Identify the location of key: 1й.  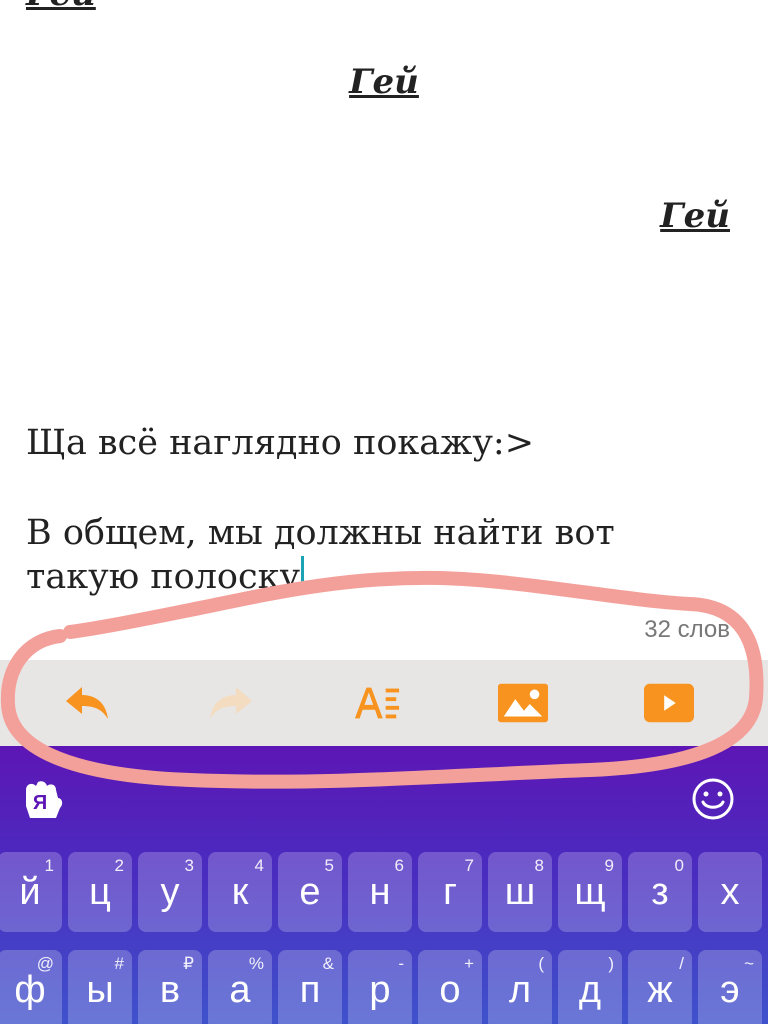
(31, 892).